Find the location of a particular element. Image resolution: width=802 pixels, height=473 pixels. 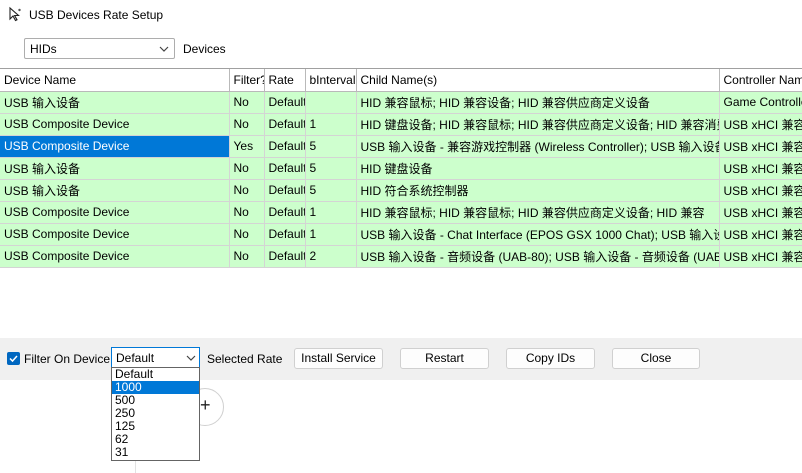

cell-child-names: HID 符合系统控制器 is located at coordinates (538, 190).